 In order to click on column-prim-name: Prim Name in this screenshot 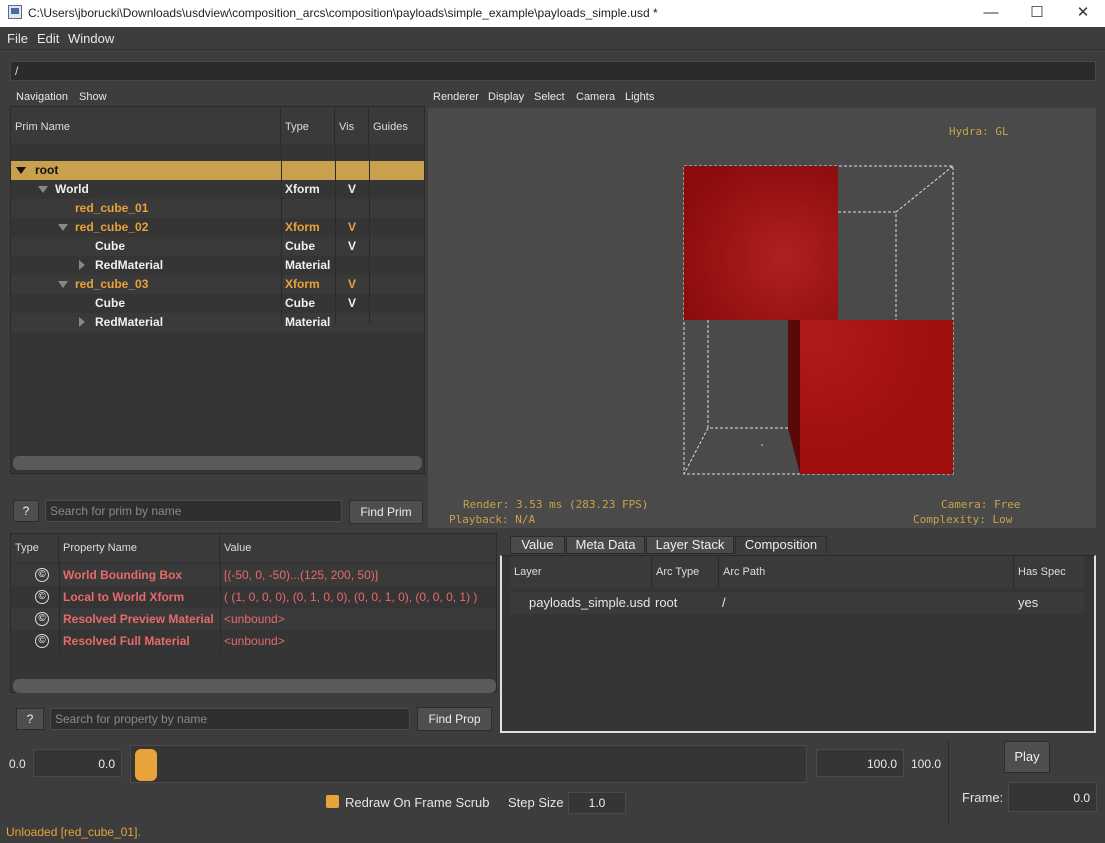, I will do `click(146, 125)`.